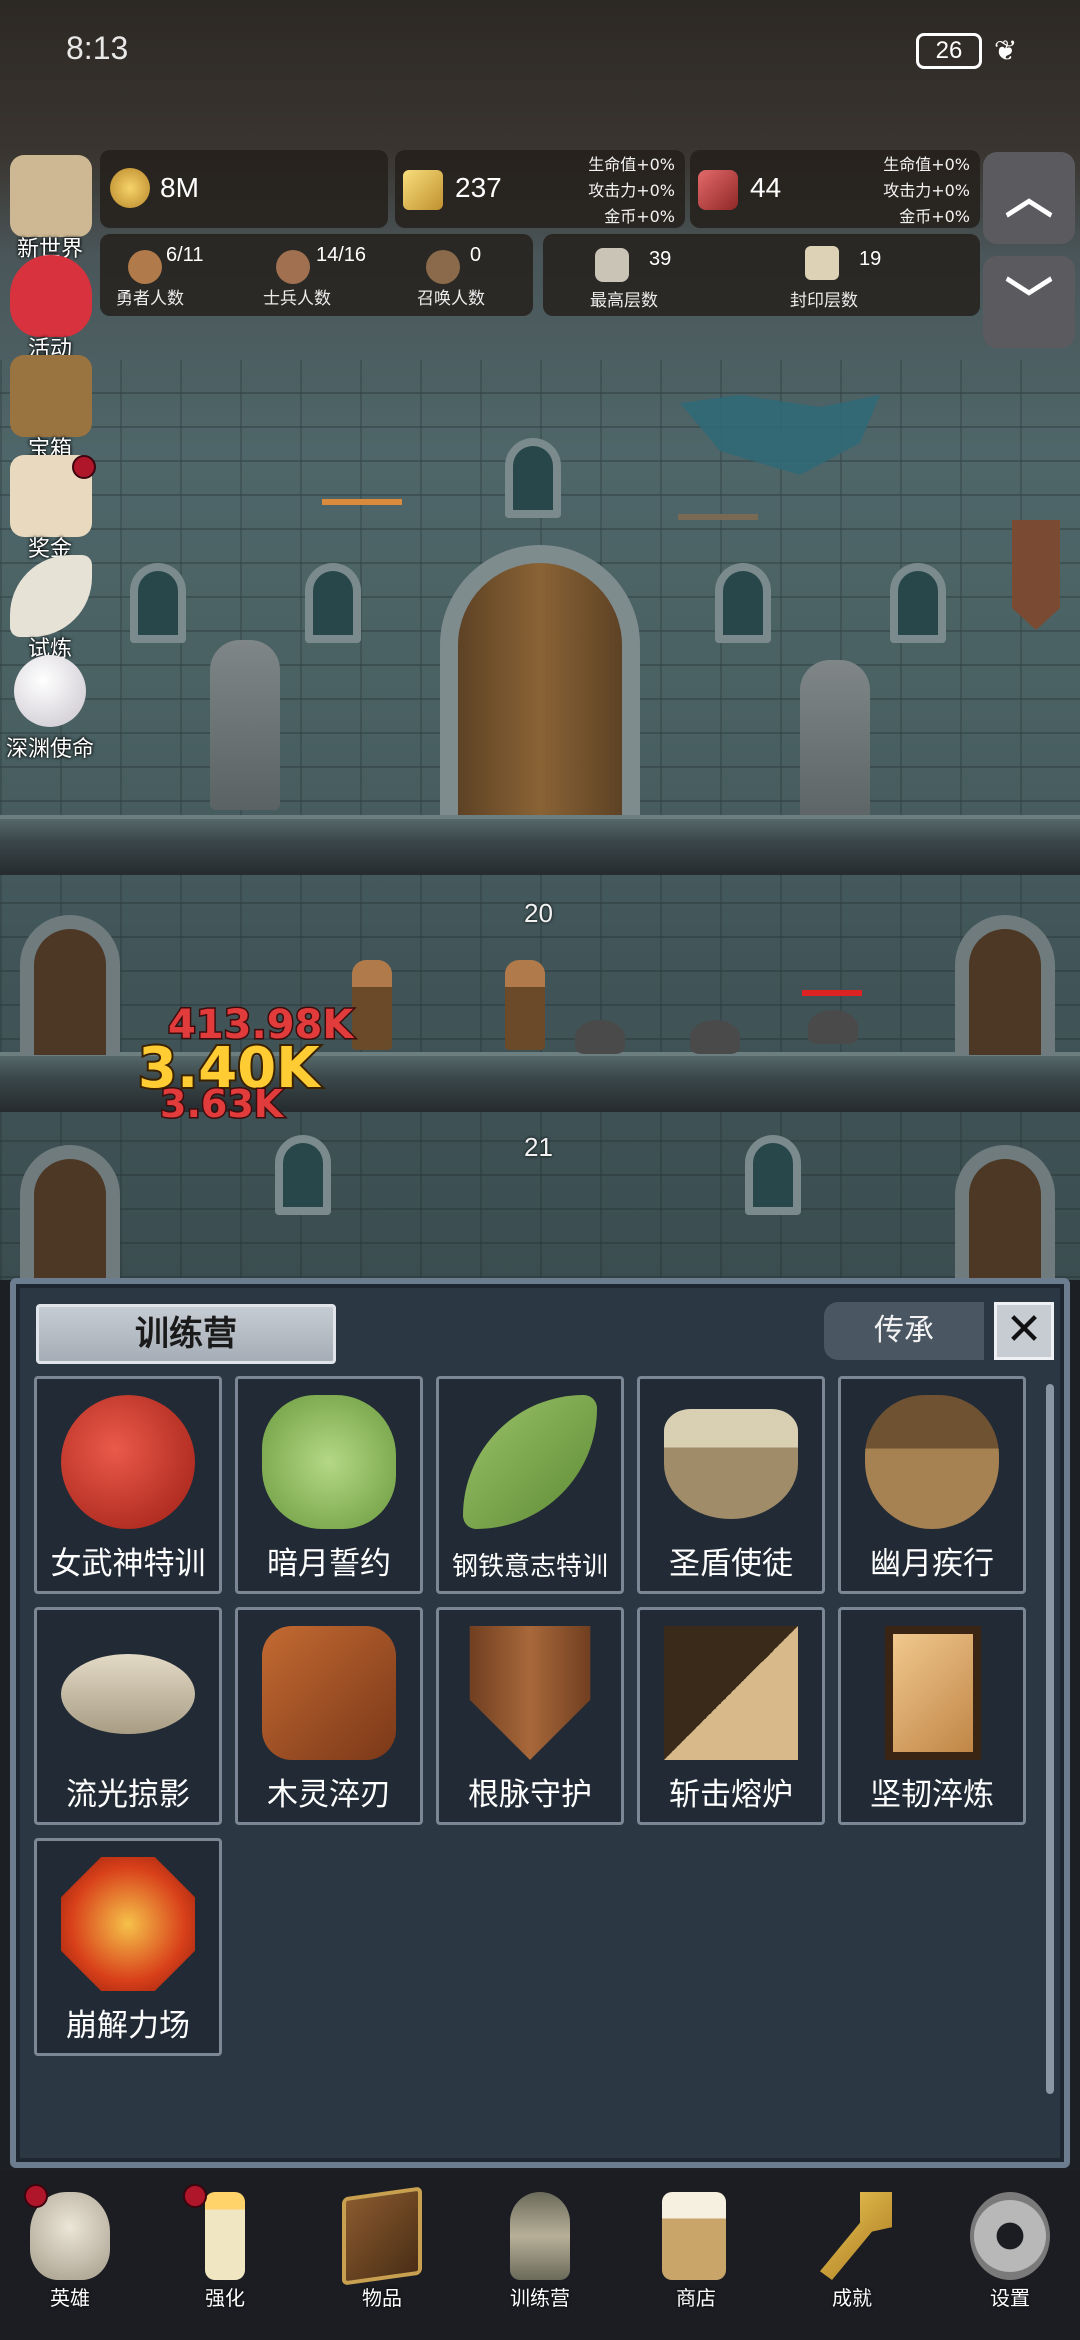 This screenshot has height=2340, width=1080. I want to click on floor-number: 21, so click(538, 1147).